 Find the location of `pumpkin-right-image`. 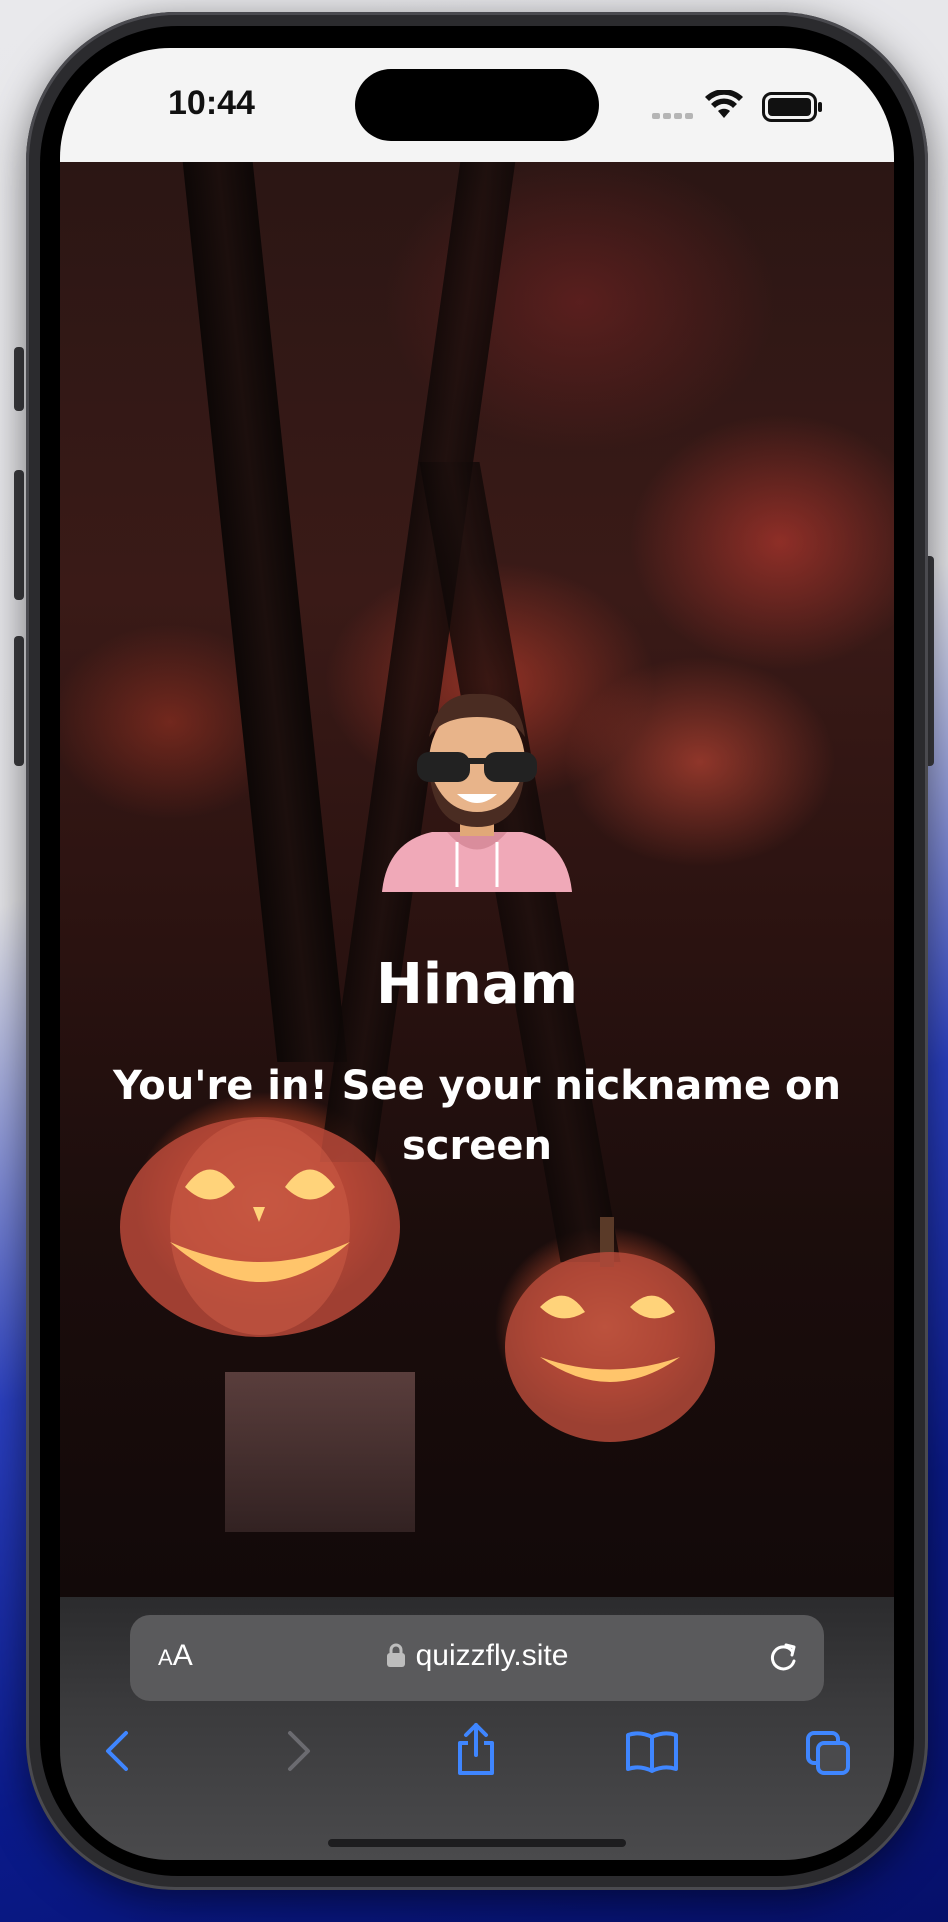

pumpkin-right-image is located at coordinates (610, 1329).